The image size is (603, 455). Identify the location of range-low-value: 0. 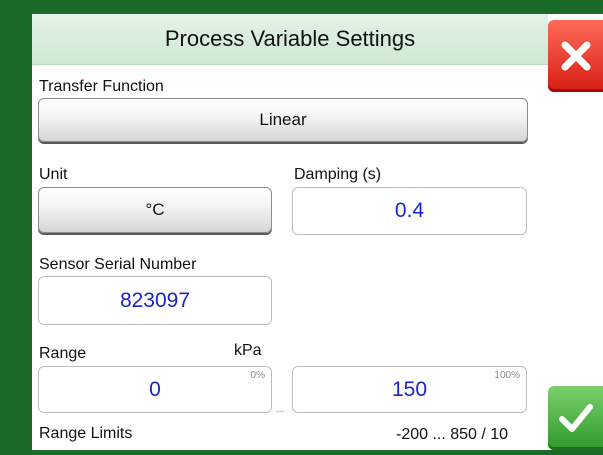
(155, 389).